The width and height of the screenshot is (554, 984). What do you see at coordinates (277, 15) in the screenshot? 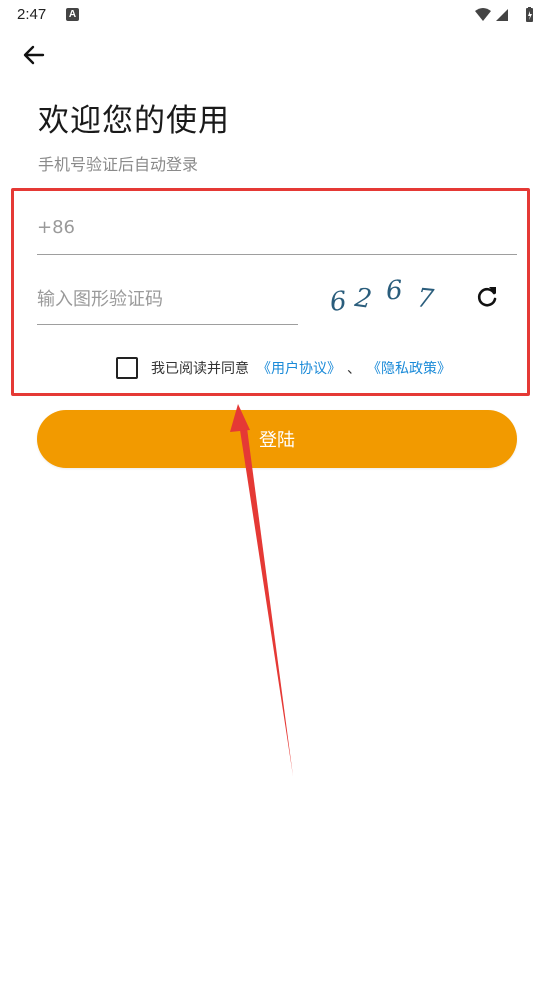
I see `status-bar: 2:47 A` at bounding box center [277, 15].